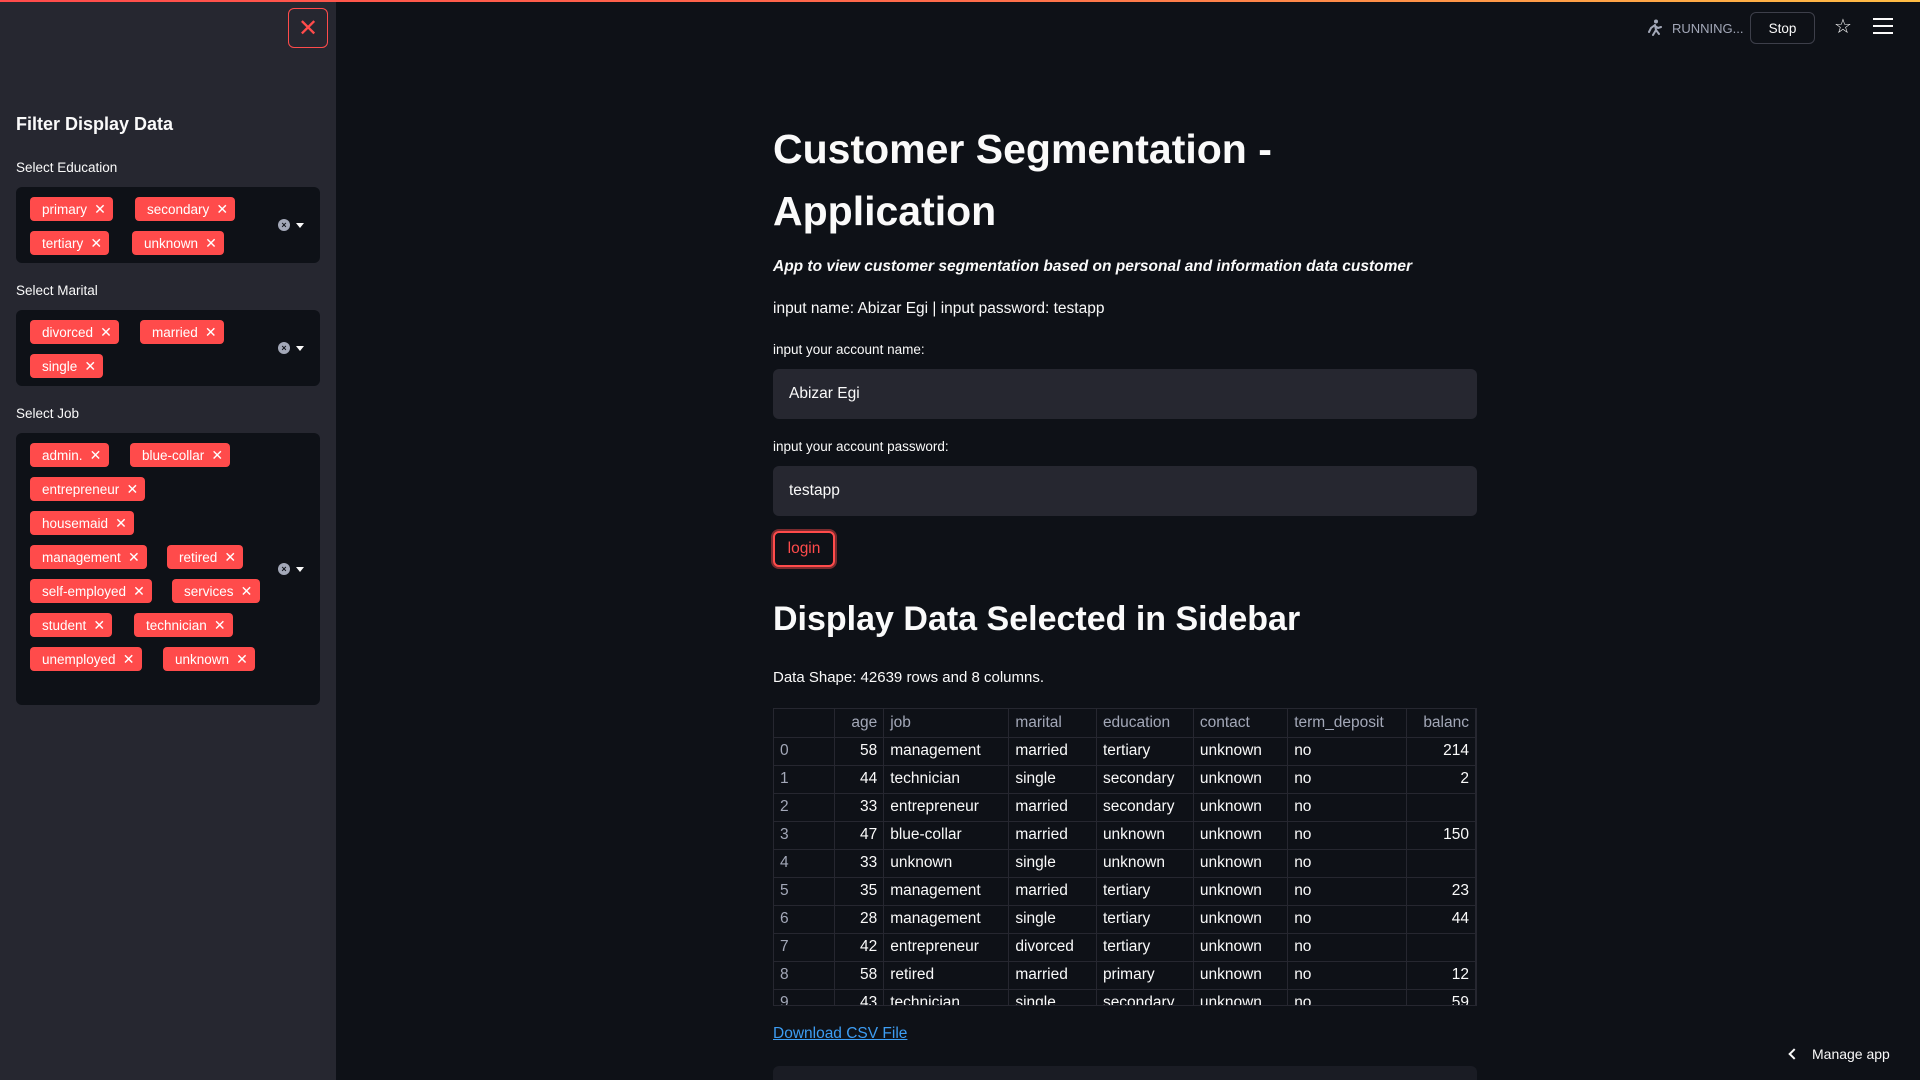 This screenshot has height=1080, width=1920. Describe the element at coordinates (946, 919) in the screenshot. I see `table-cell: management` at that location.